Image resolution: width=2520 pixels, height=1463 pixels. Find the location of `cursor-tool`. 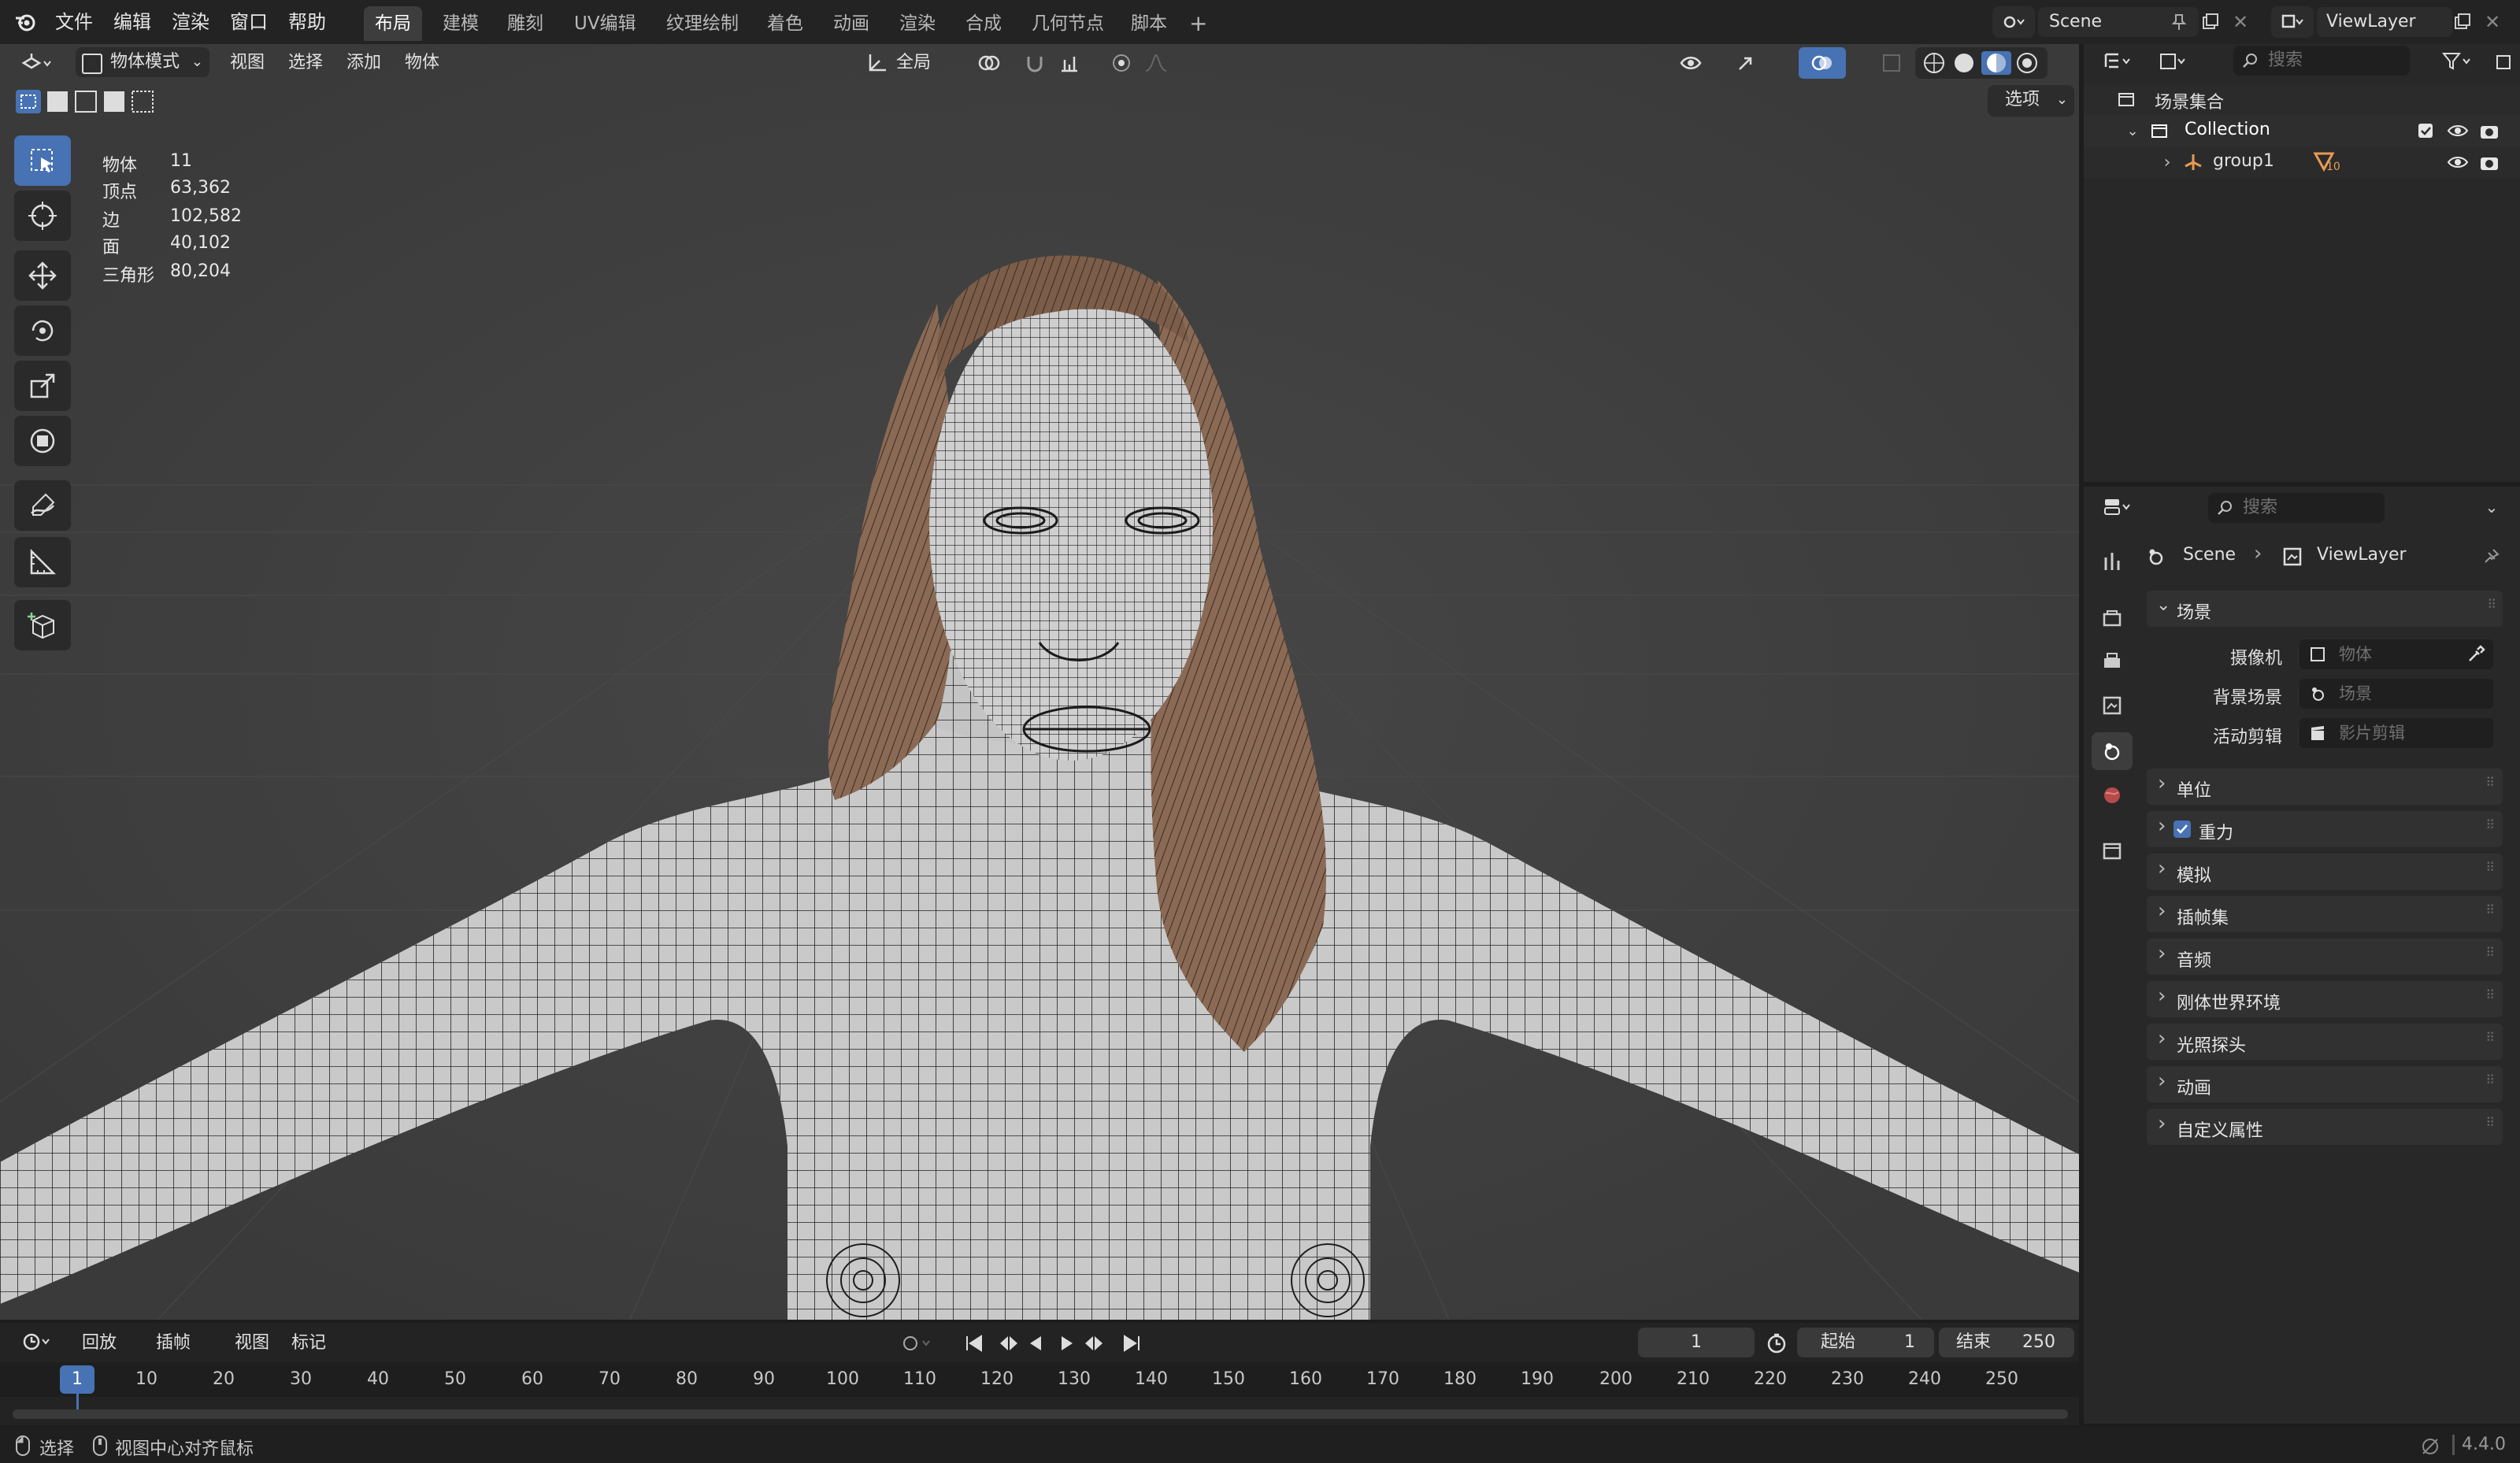

cursor-tool is located at coordinates (42, 216).